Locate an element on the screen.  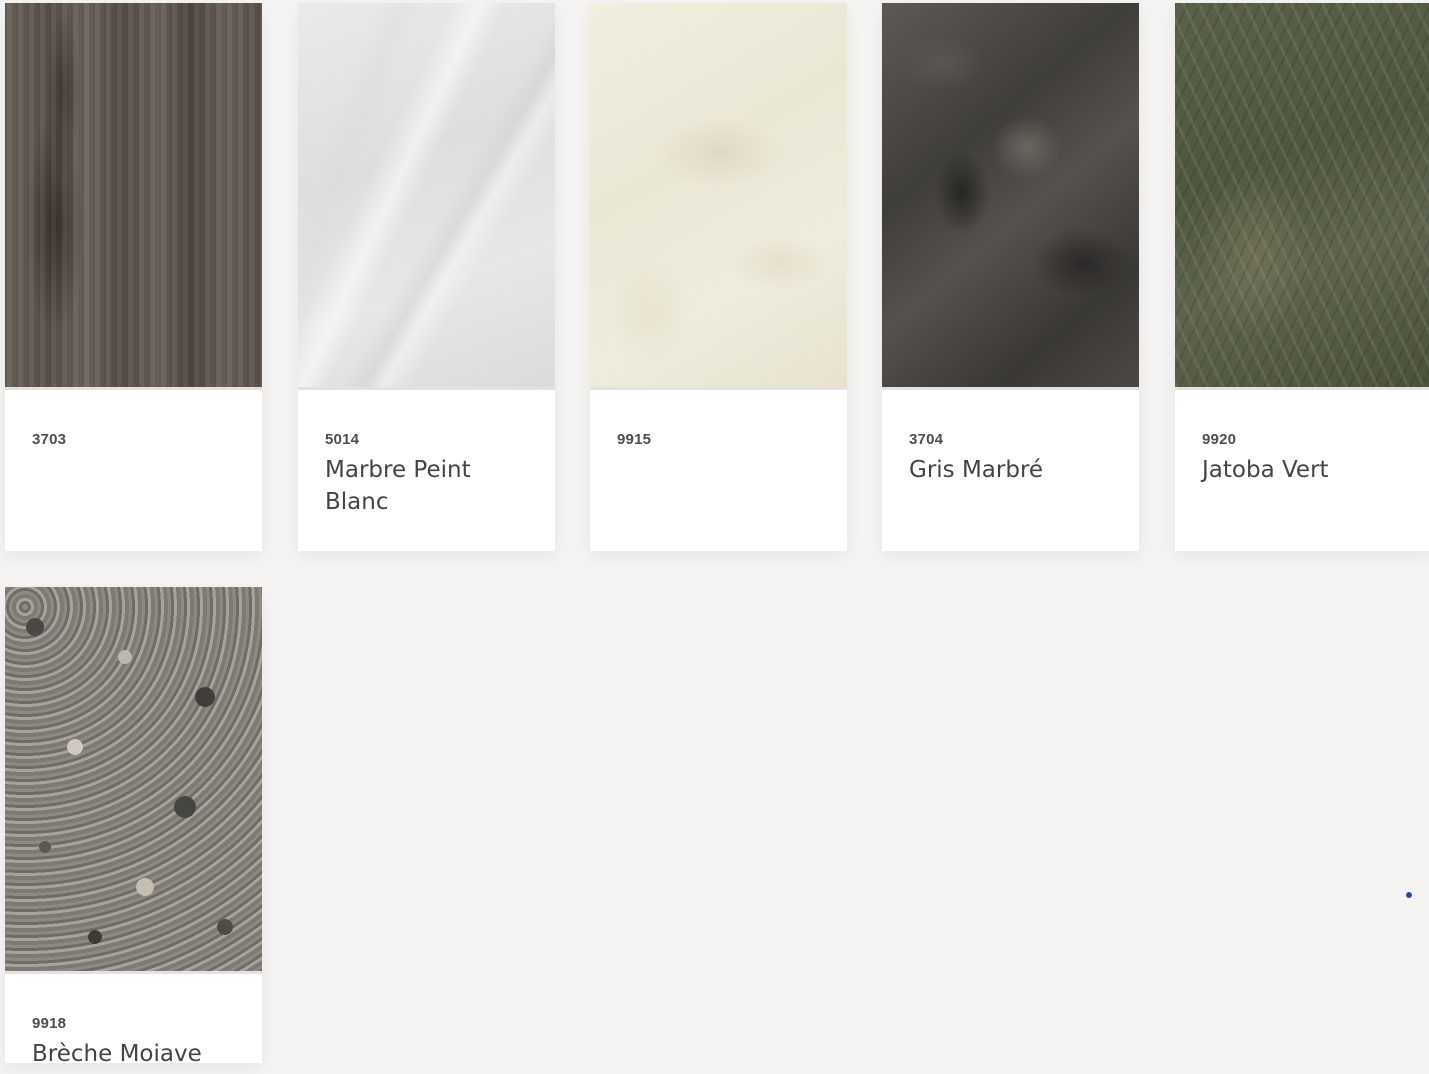
status-dot-indicator is located at coordinates (1409, 895).